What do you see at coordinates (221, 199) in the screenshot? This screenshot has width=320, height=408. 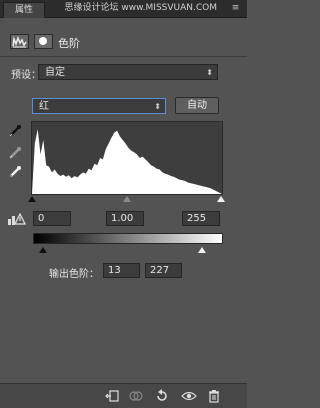 I see `input-white-slider` at bounding box center [221, 199].